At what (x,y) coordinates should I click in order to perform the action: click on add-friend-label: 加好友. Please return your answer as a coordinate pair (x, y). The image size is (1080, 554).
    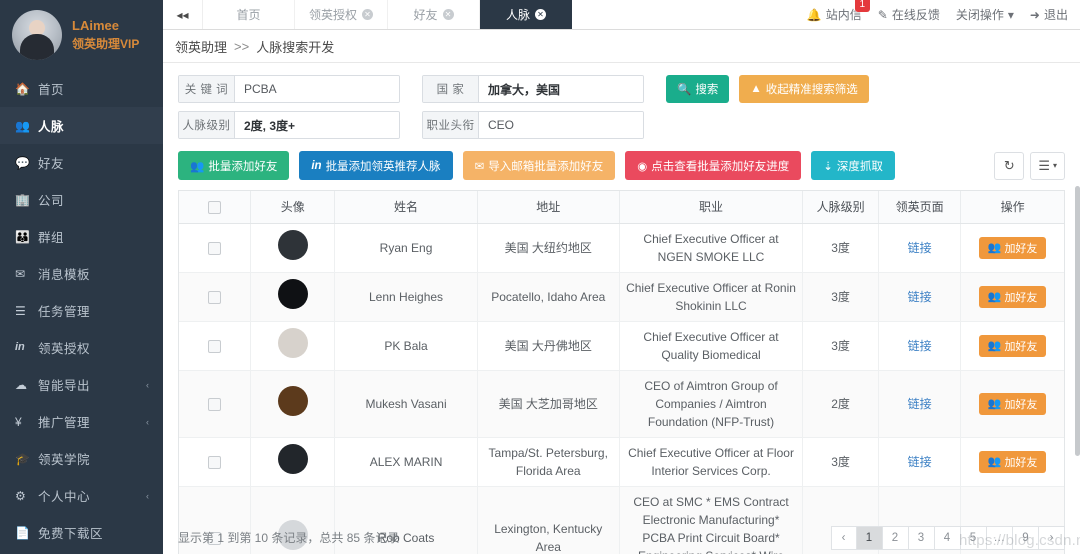
    Looking at the image, I should click on (1021, 297).